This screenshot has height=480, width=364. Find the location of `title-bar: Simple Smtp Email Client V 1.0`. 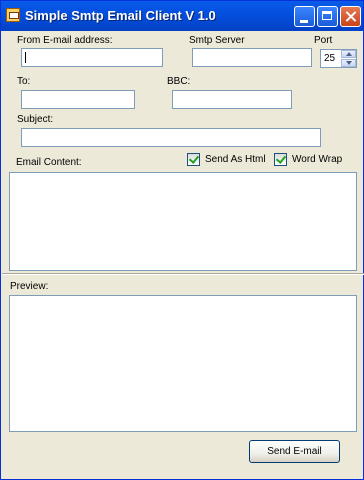

title-bar: Simple Smtp Email Client V 1.0 is located at coordinates (182, 16).